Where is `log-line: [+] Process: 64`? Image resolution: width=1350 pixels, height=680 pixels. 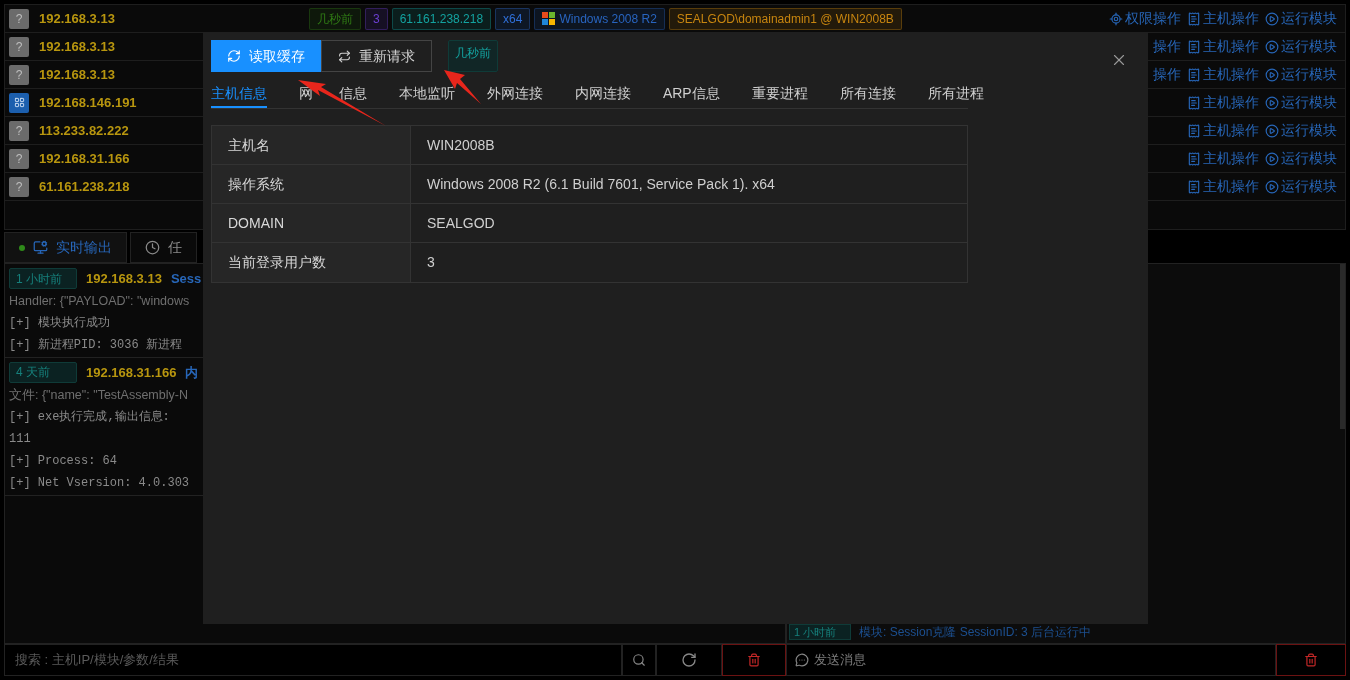 log-line: [+] Process: 64 is located at coordinates (64, 461).